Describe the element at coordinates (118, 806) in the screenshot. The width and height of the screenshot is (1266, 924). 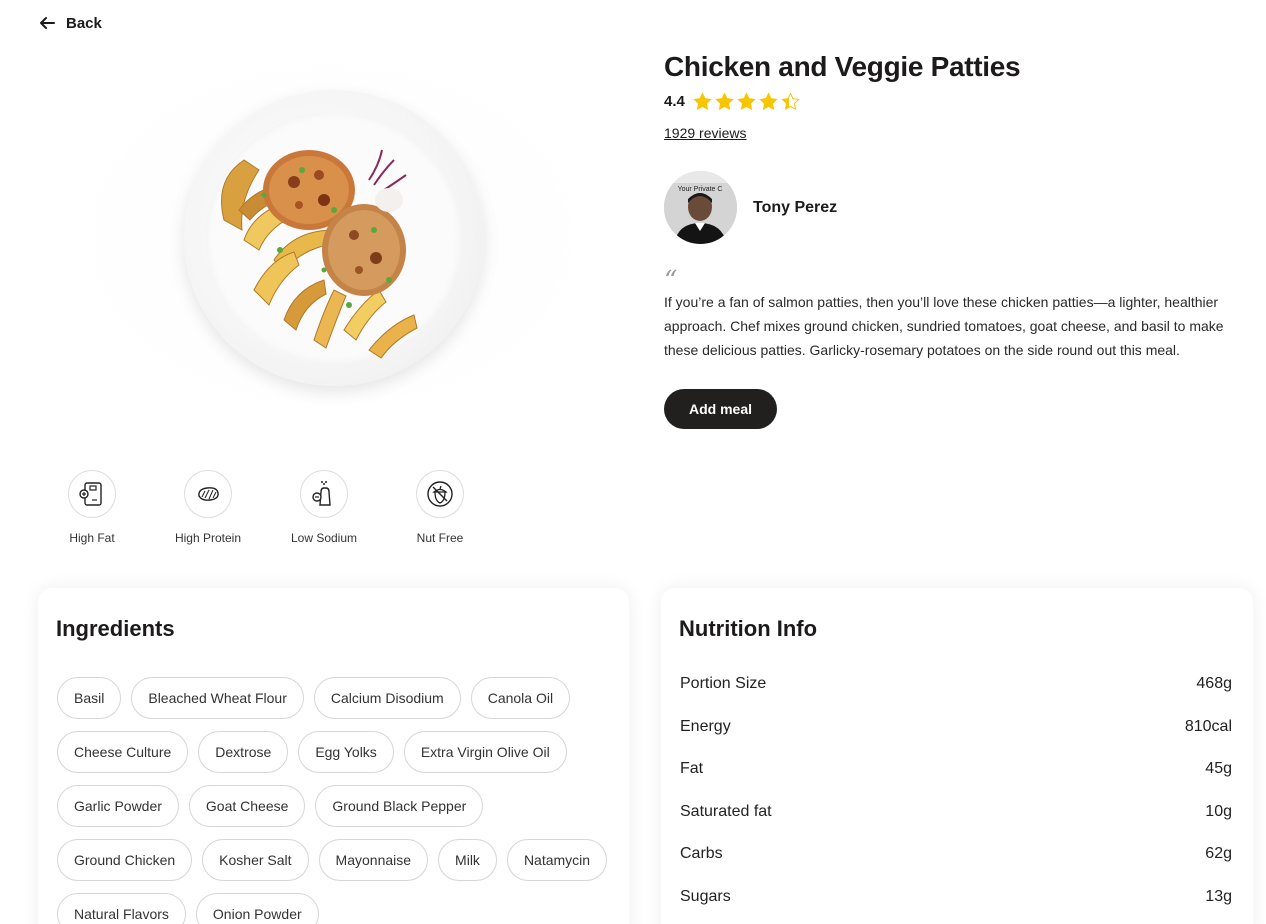
I see `ingredient-chip: Garlic Powder` at that location.